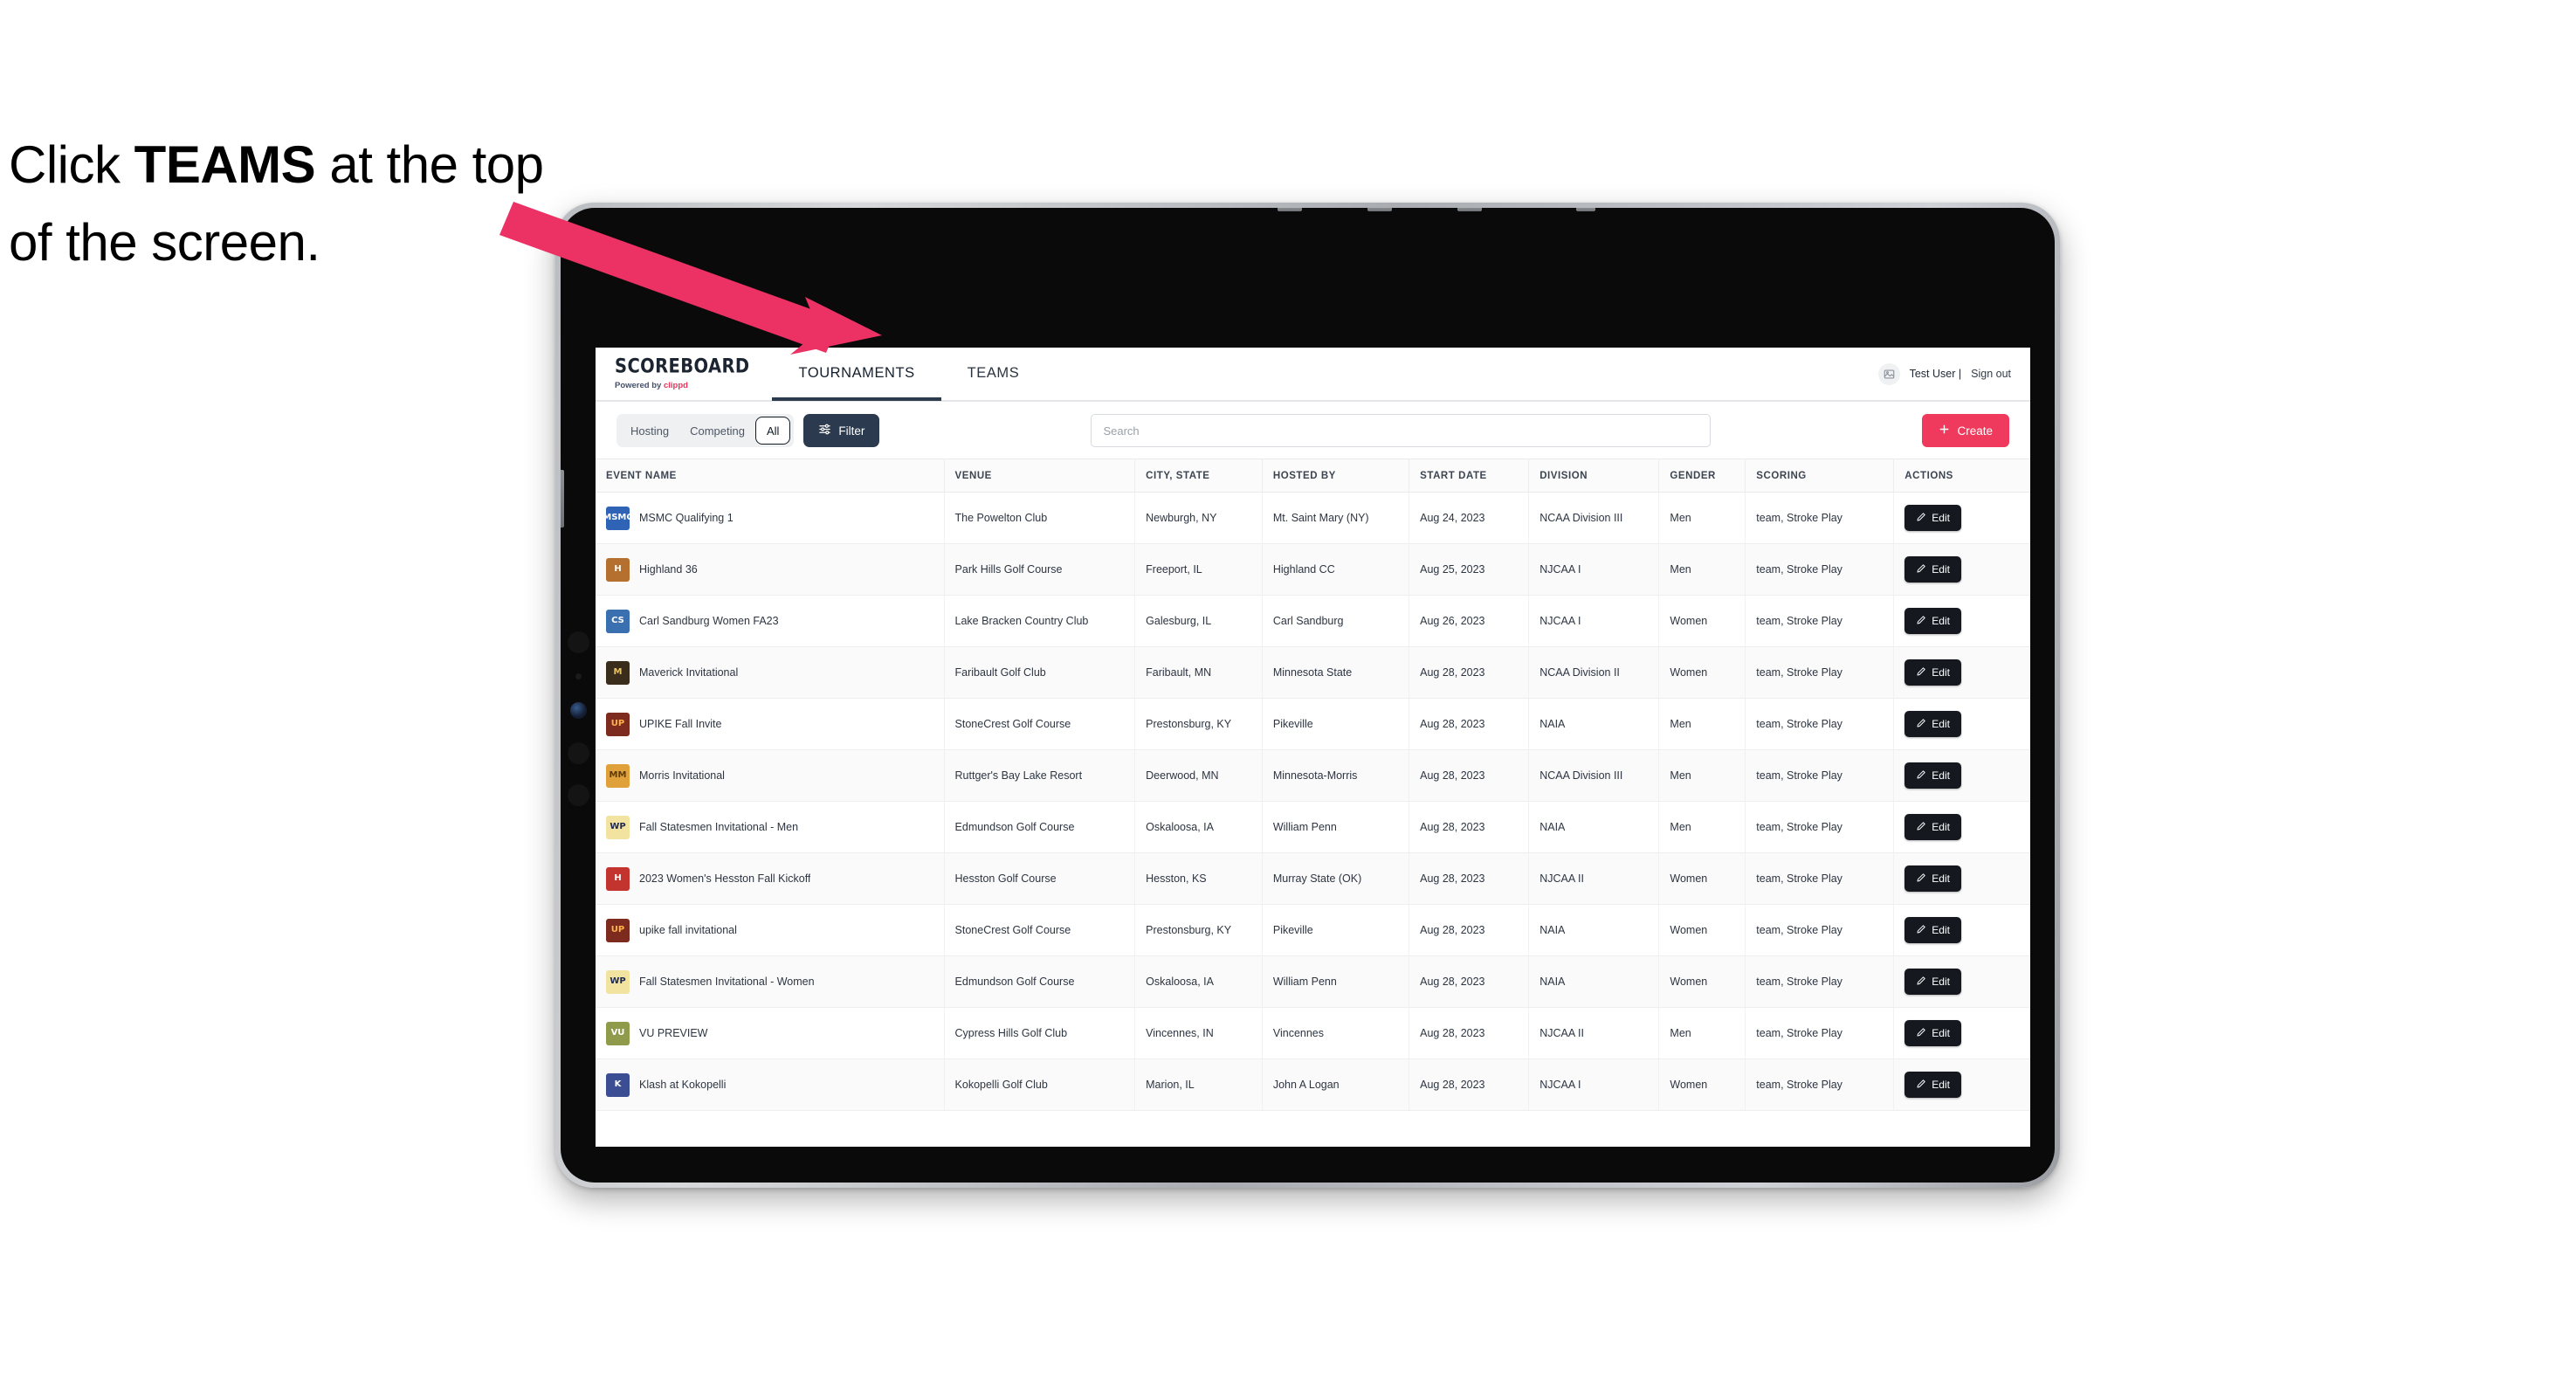 The height and width of the screenshot is (1386, 2576). Describe the element at coordinates (682, 366) in the screenshot. I see `brand-title: SCOREBOARD` at that location.